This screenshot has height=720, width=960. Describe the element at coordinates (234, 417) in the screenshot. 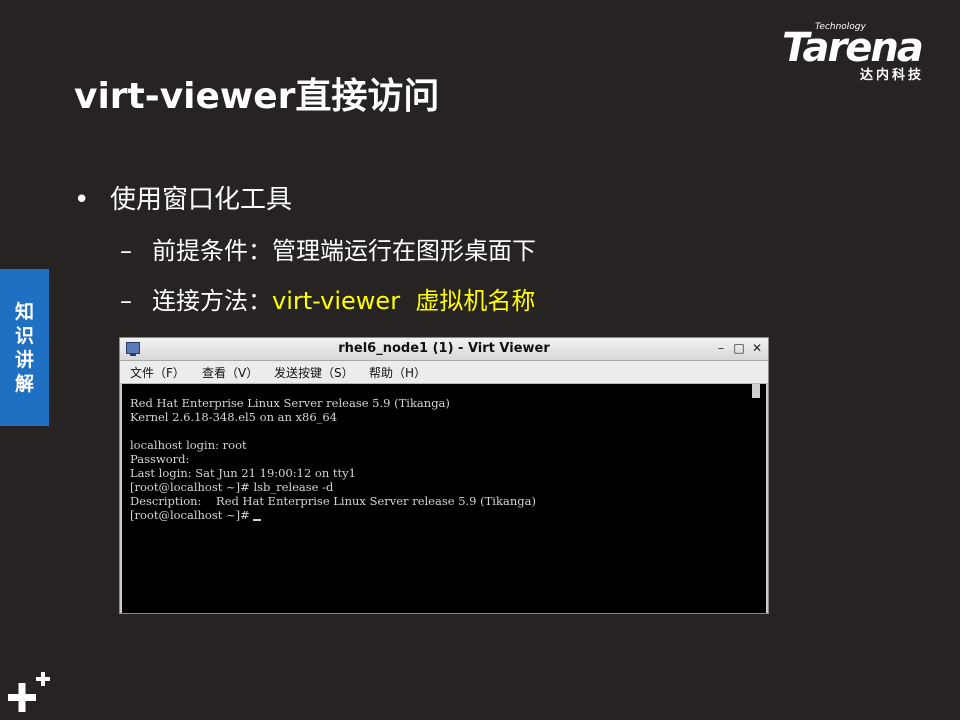

I see `console-line: Kernel 2.6.18-348.el5 on an x86_64` at that location.